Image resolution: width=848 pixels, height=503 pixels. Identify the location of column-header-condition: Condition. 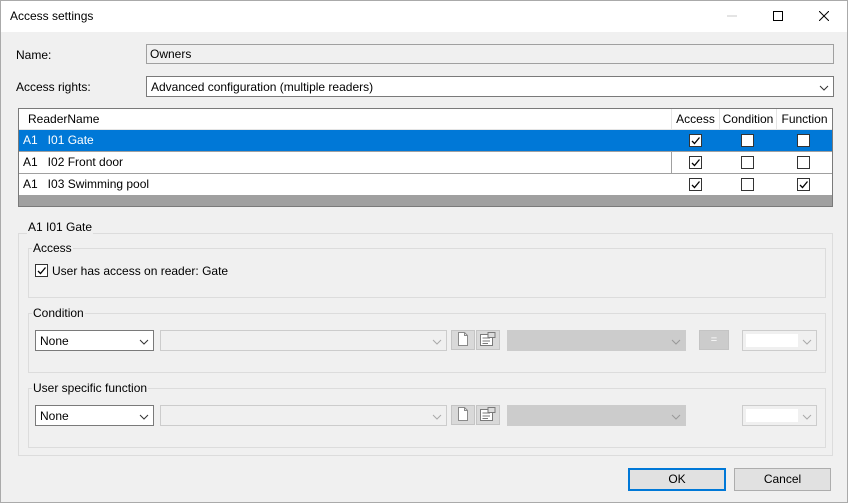
(747, 119).